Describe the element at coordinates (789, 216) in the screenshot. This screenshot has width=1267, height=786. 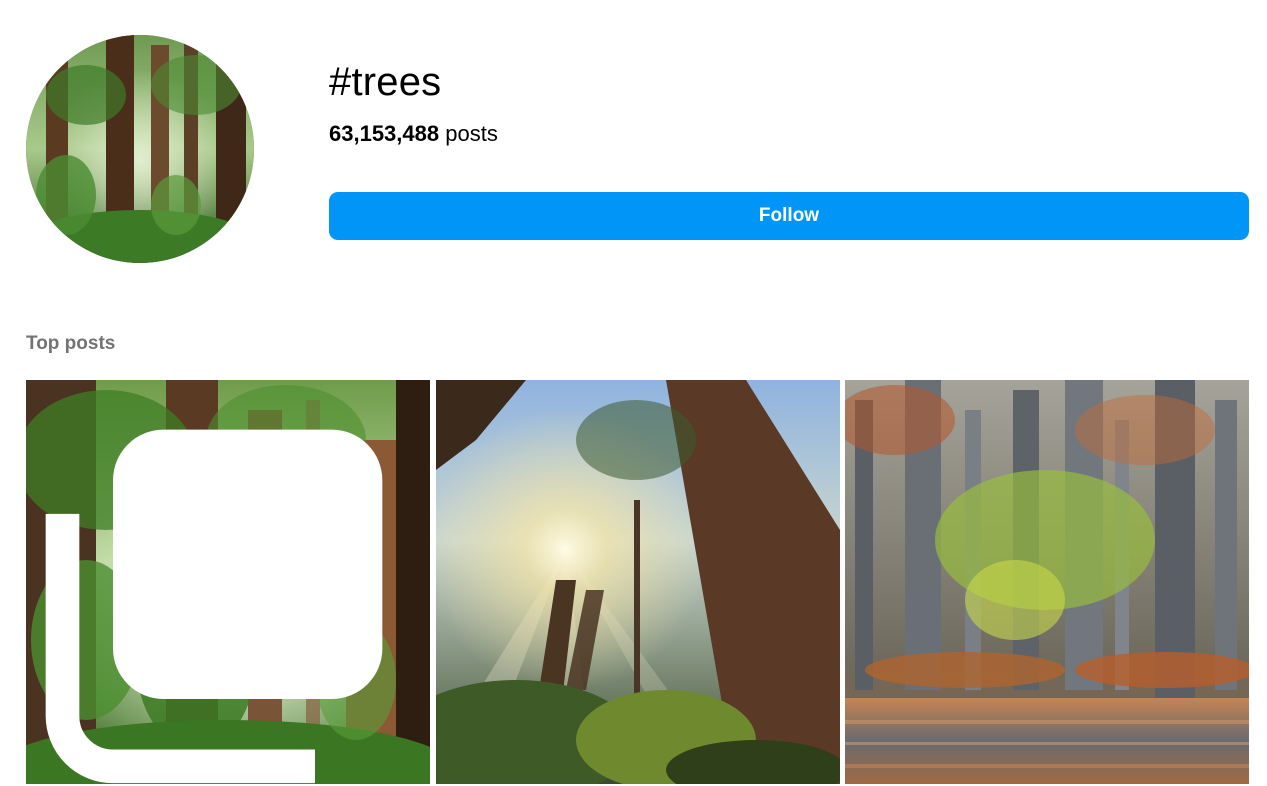
I see `follow-button: Follow` at that location.